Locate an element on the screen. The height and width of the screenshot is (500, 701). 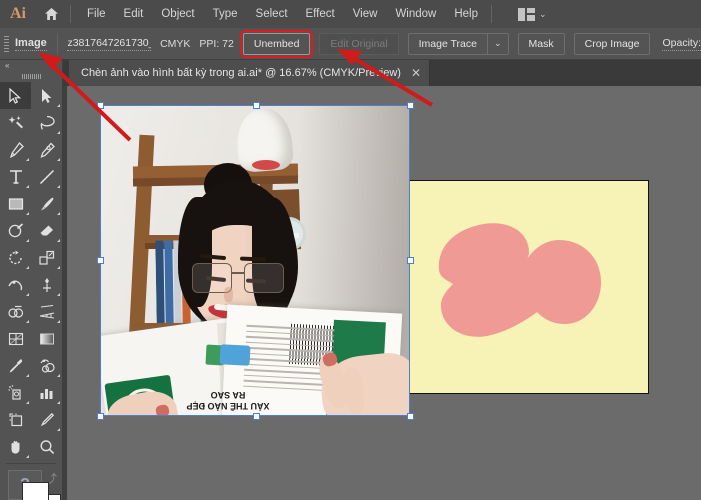
type-tool is located at coordinates (15, 176).